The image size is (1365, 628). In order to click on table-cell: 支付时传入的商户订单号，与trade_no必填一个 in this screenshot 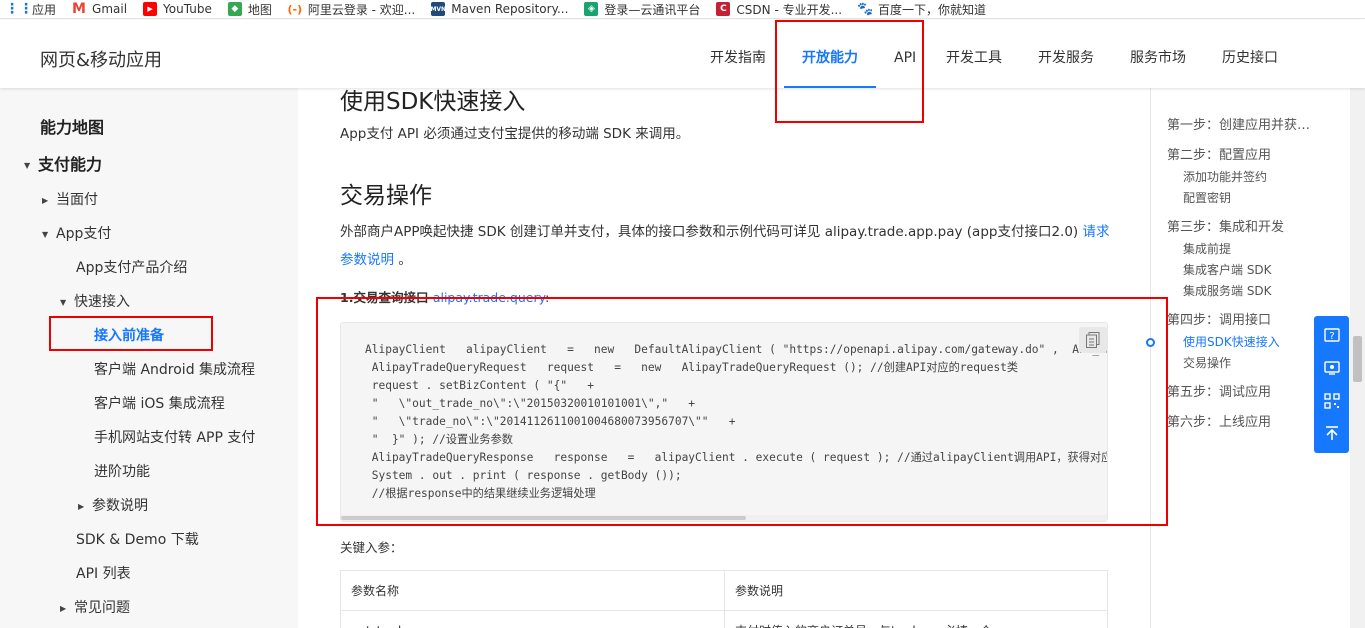, I will do `click(916, 619)`.